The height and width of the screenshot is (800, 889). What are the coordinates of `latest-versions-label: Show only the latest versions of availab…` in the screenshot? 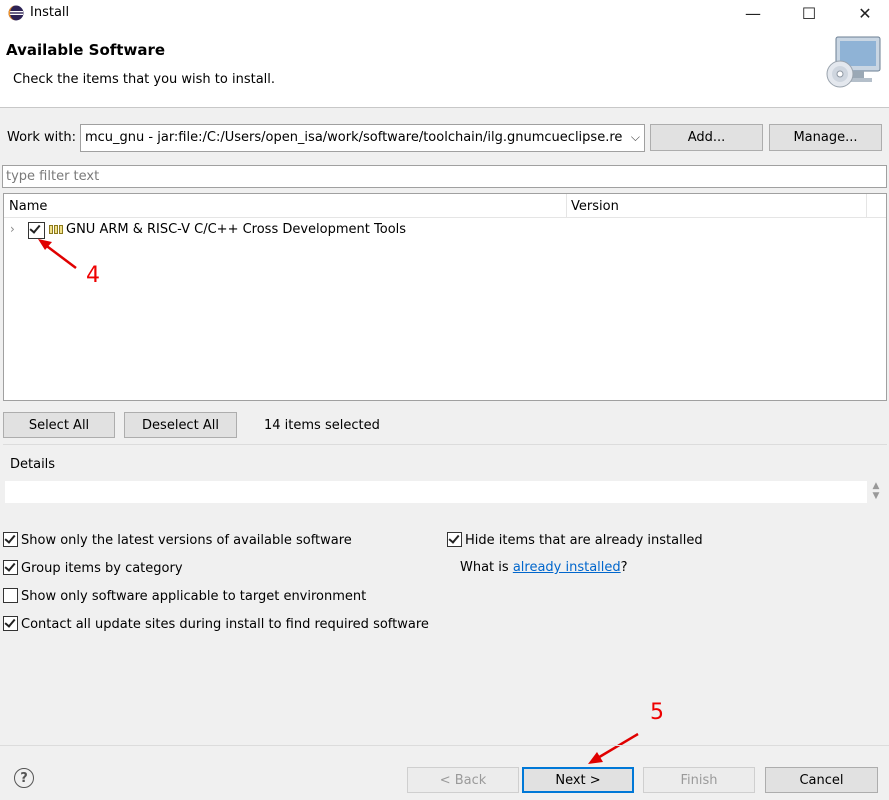 It's located at (186, 540).